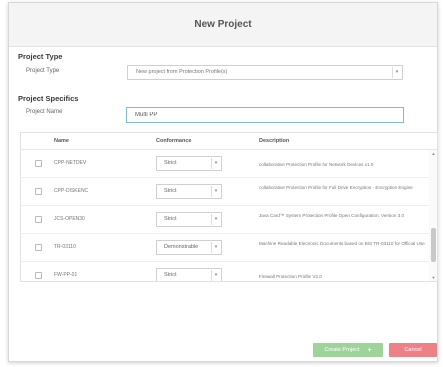 The image size is (443, 367). I want to click on project-type-select: New project from Protection Profile(s) ▾, so click(265, 72).